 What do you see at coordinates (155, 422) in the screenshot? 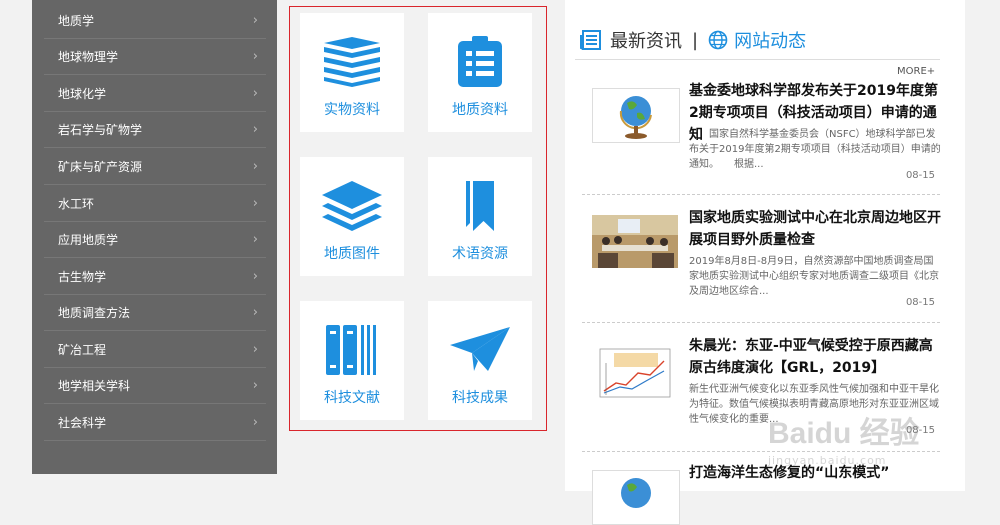
I see `sidebar-item-social-science: 社会科学 ›` at bounding box center [155, 422].